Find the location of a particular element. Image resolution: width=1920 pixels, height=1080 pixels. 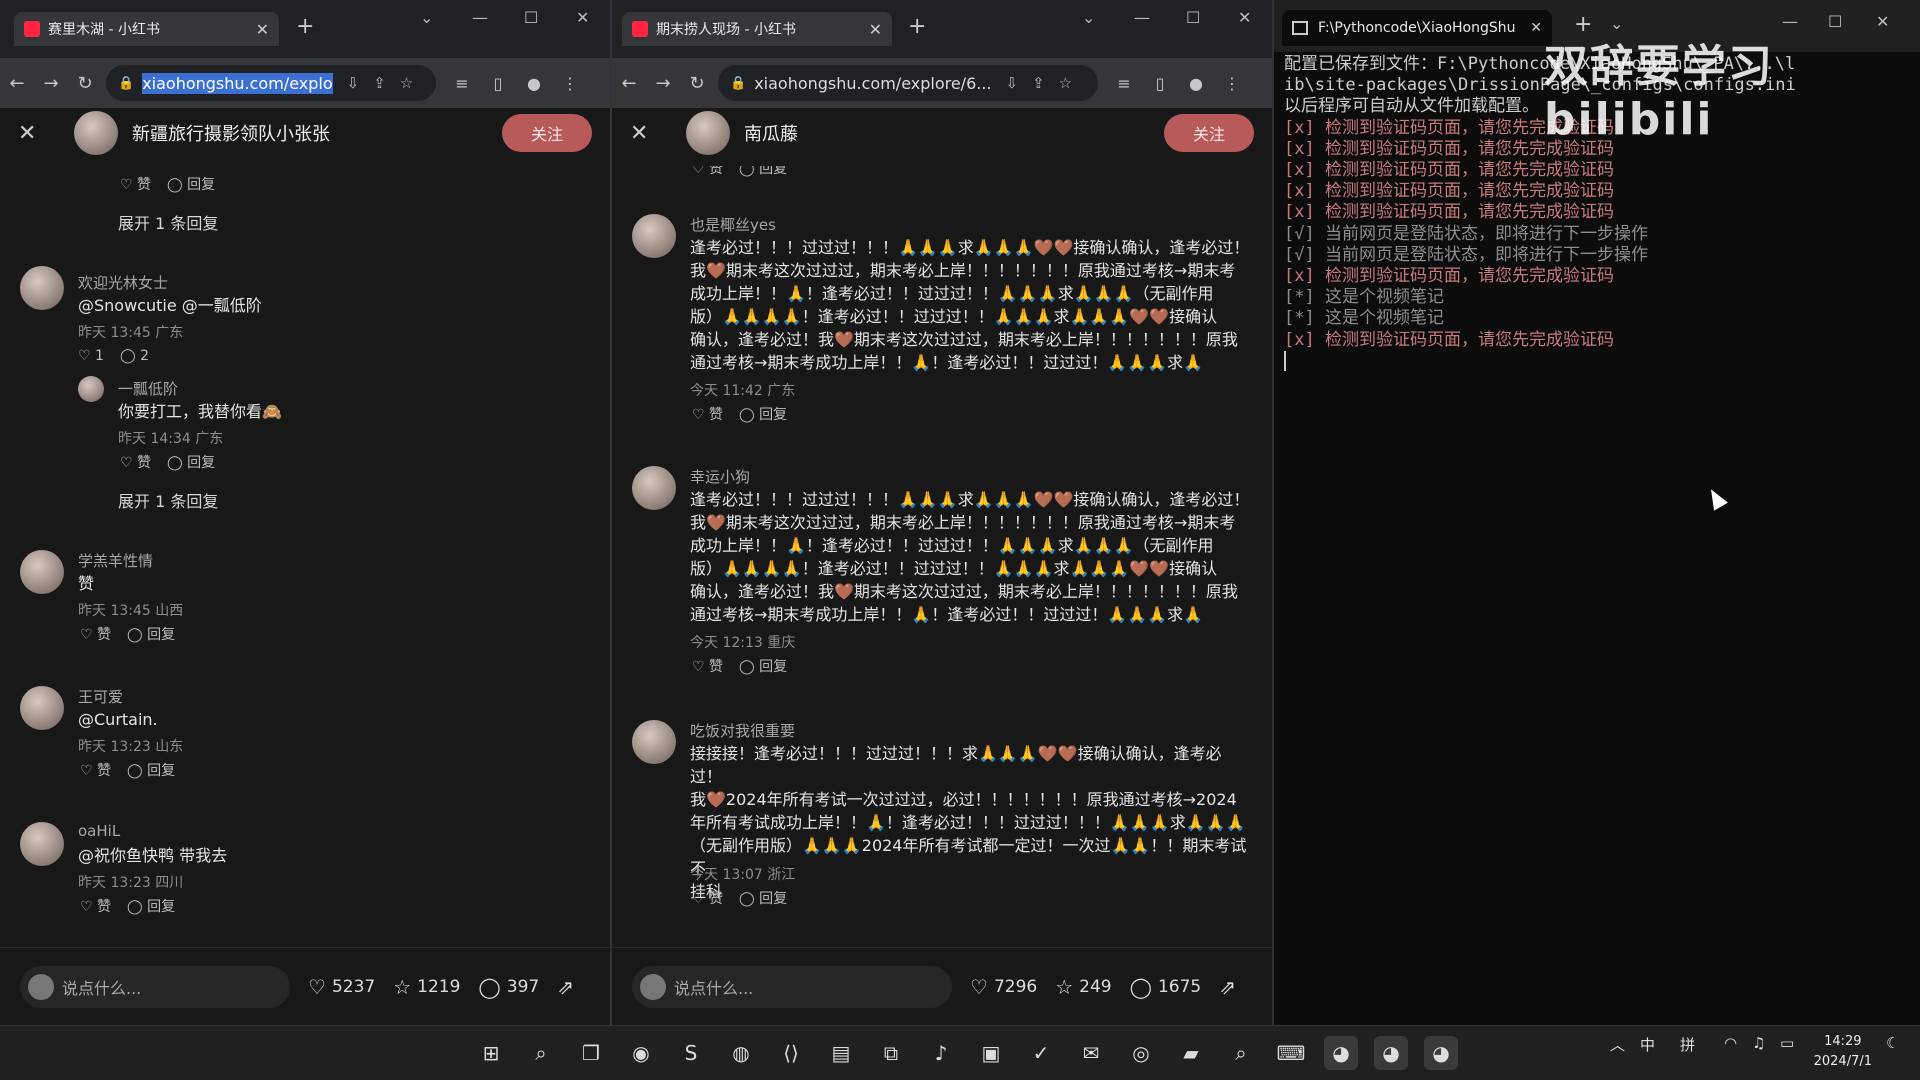

photo-app-icon: ▣ is located at coordinates (991, 1053).